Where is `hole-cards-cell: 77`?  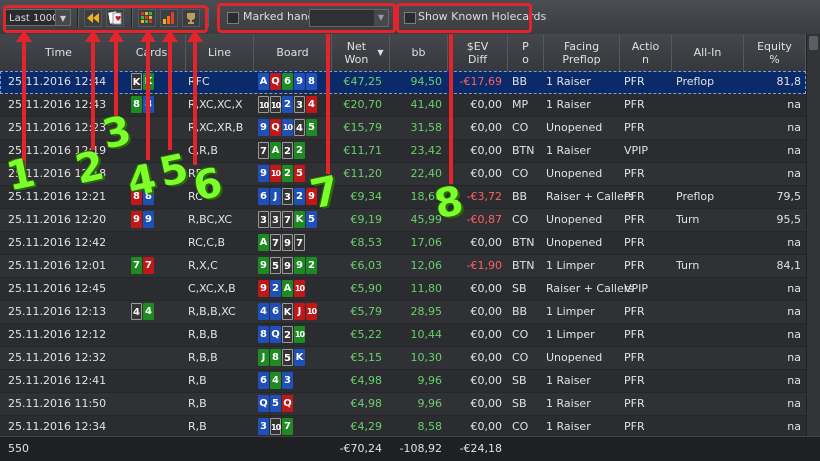 hole-cards-cell: 77 is located at coordinates (143, 266).